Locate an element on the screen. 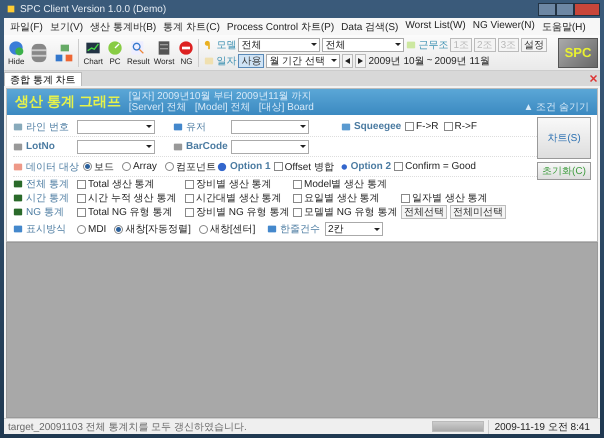 The height and width of the screenshot is (438, 604). chart-icon is located at coordinates (93, 48).